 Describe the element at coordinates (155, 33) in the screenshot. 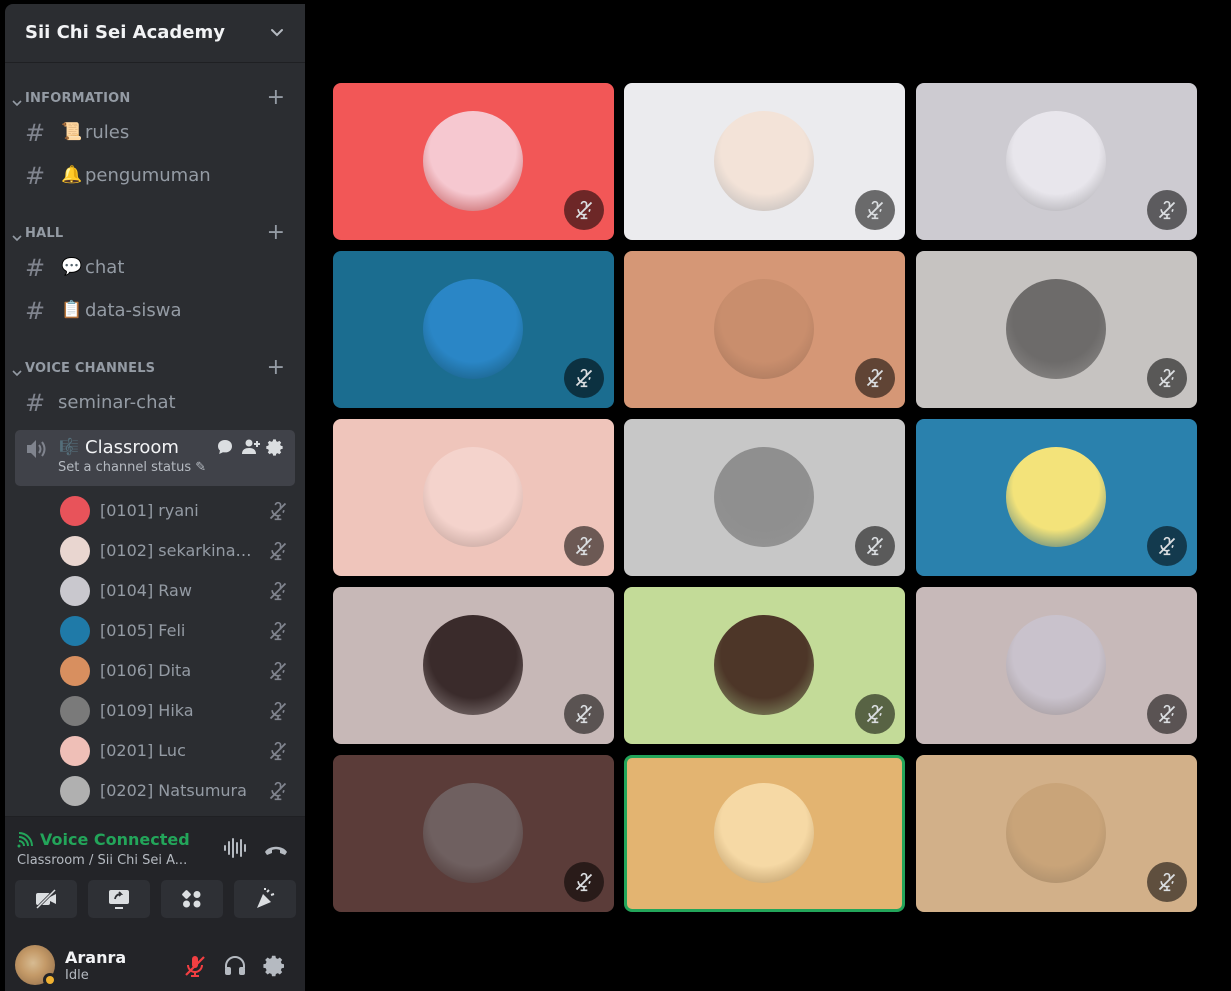

I see `server-header: Sii Chi Sei Academy` at that location.